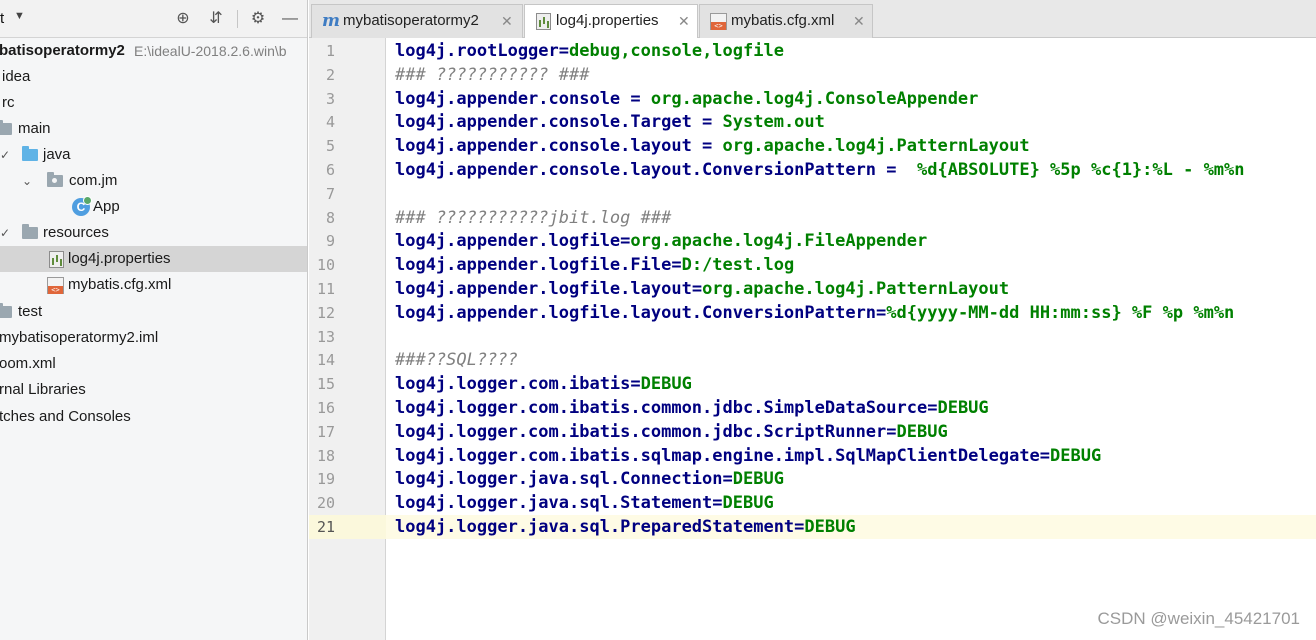  What do you see at coordinates (322, 122) in the screenshot?
I see `line-number: 4` at bounding box center [322, 122].